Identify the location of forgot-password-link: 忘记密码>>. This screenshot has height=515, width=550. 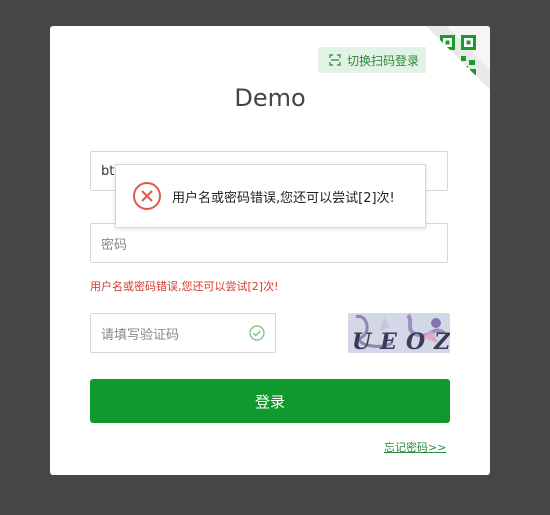
(415, 447).